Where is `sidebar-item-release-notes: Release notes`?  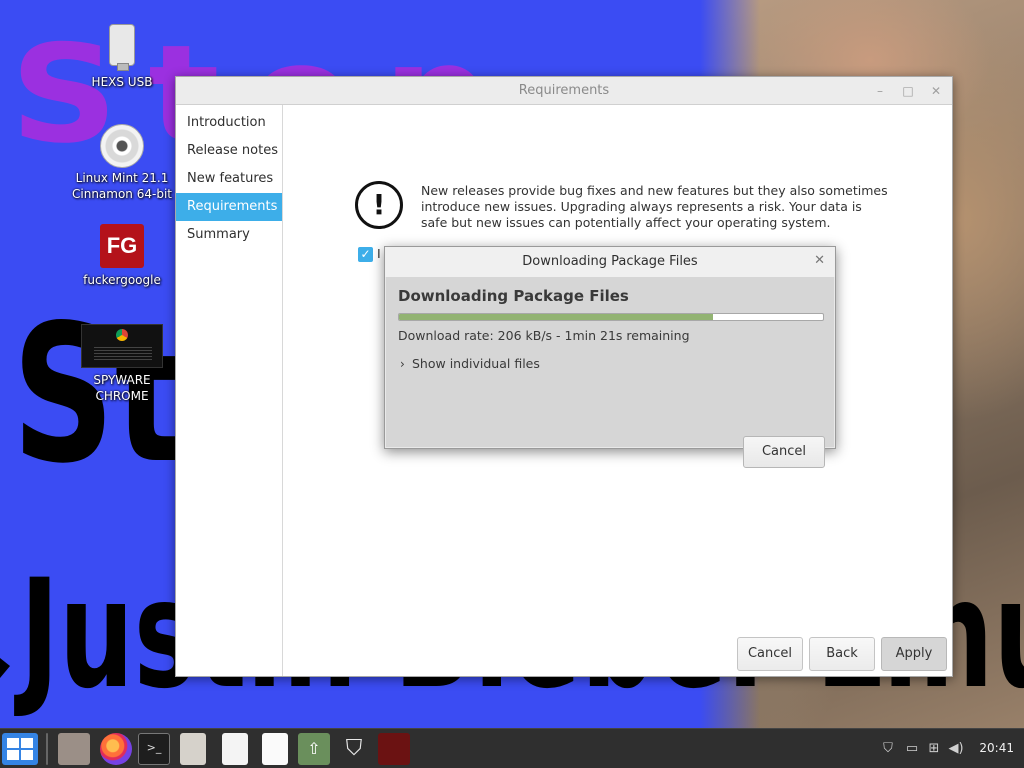 sidebar-item-release-notes: Release notes is located at coordinates (229, 151).